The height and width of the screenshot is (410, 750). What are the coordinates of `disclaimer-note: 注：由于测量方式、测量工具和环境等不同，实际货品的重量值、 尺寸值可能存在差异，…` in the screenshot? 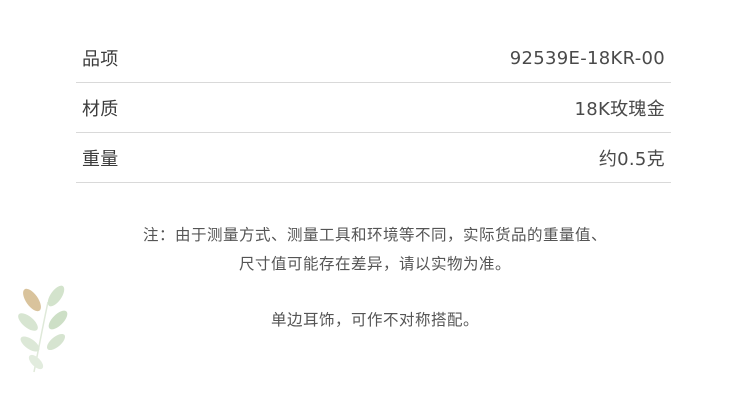 It's located at (375, 250).